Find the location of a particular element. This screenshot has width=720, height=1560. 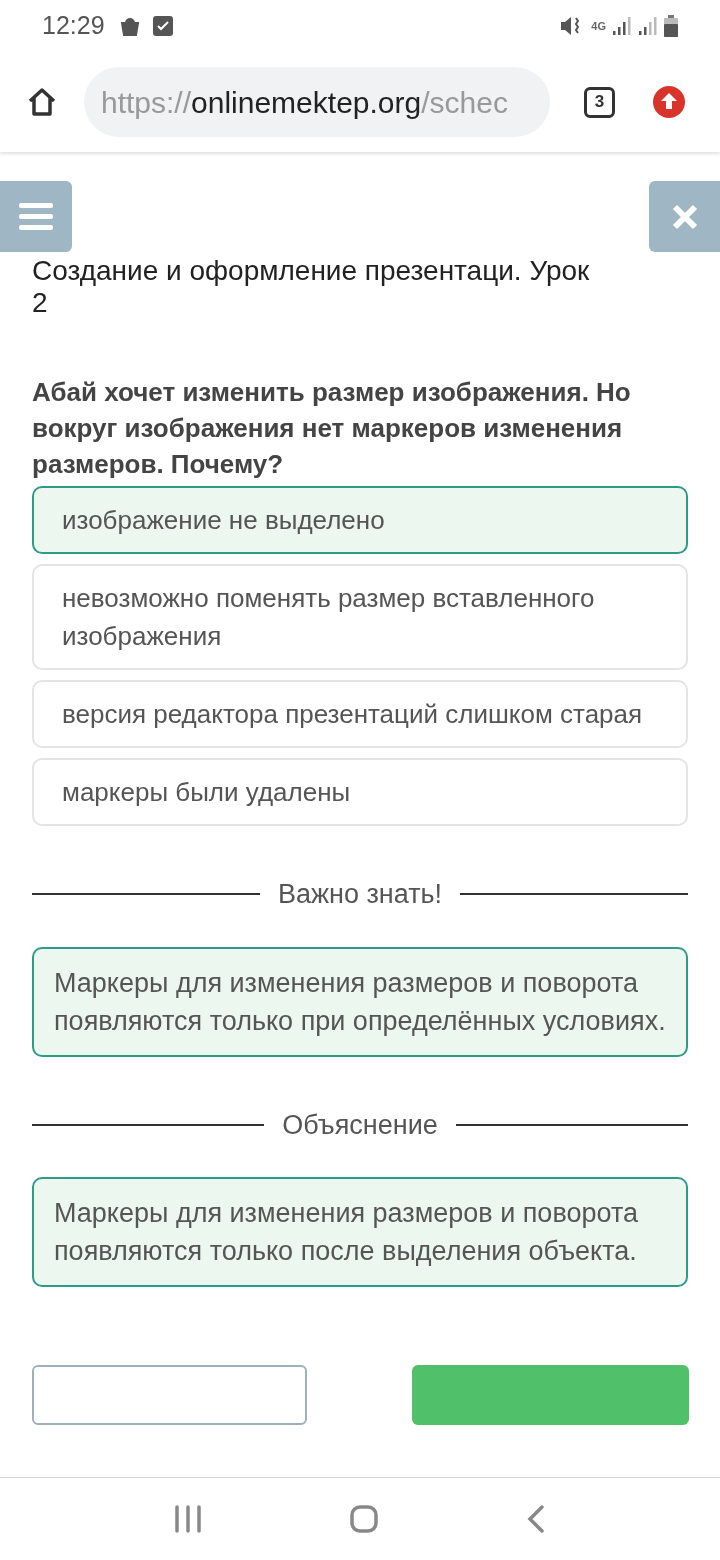

recent-apps-icon is located at coordinates (188, 1519).